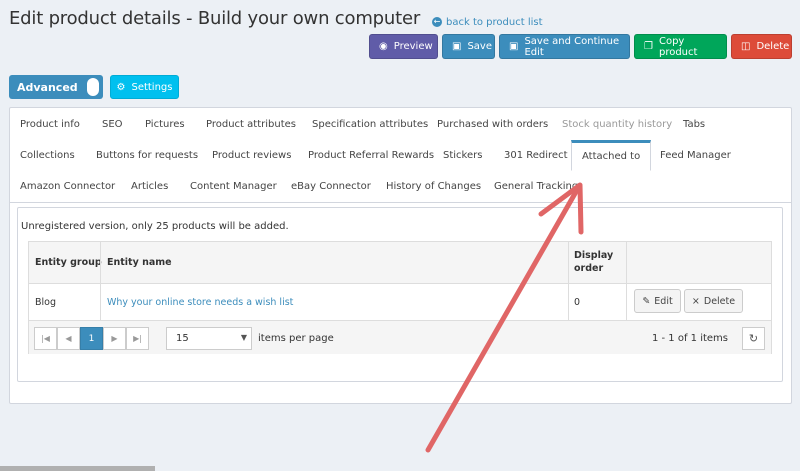  What do you see at coordinates (114, 338) in the screenshot?
I see `next-page-icon: ▶` at bounding box center [114, 338].